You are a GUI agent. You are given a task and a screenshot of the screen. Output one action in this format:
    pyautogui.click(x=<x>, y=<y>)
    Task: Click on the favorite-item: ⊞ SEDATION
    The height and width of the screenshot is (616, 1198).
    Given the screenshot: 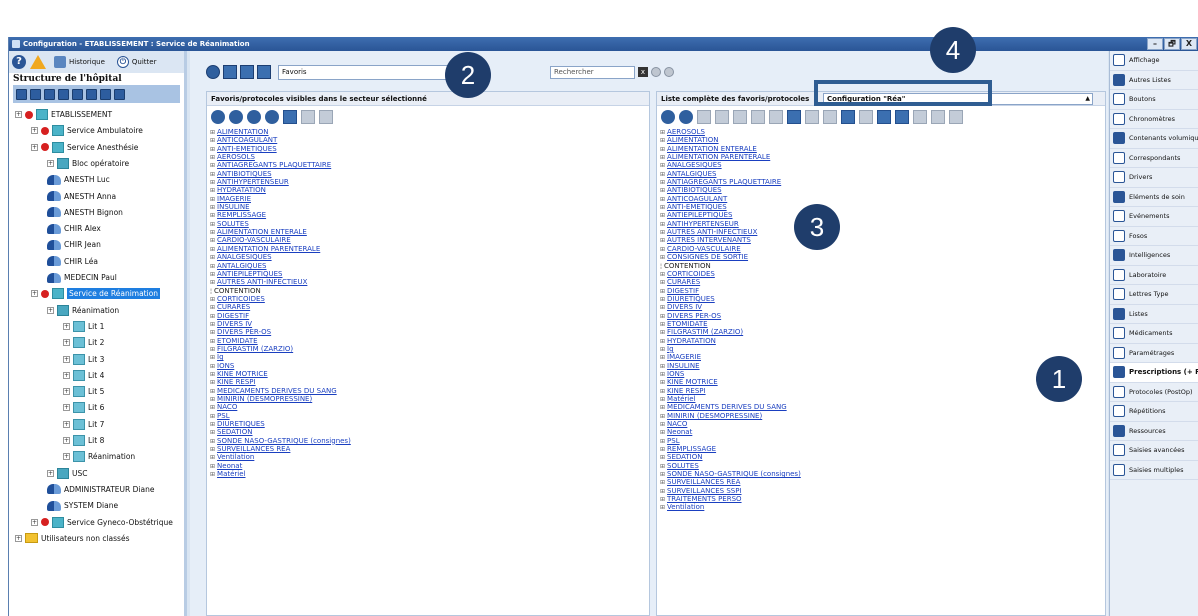 What is the action you would take?
    pyautogui.click(x=882, y=457)
    